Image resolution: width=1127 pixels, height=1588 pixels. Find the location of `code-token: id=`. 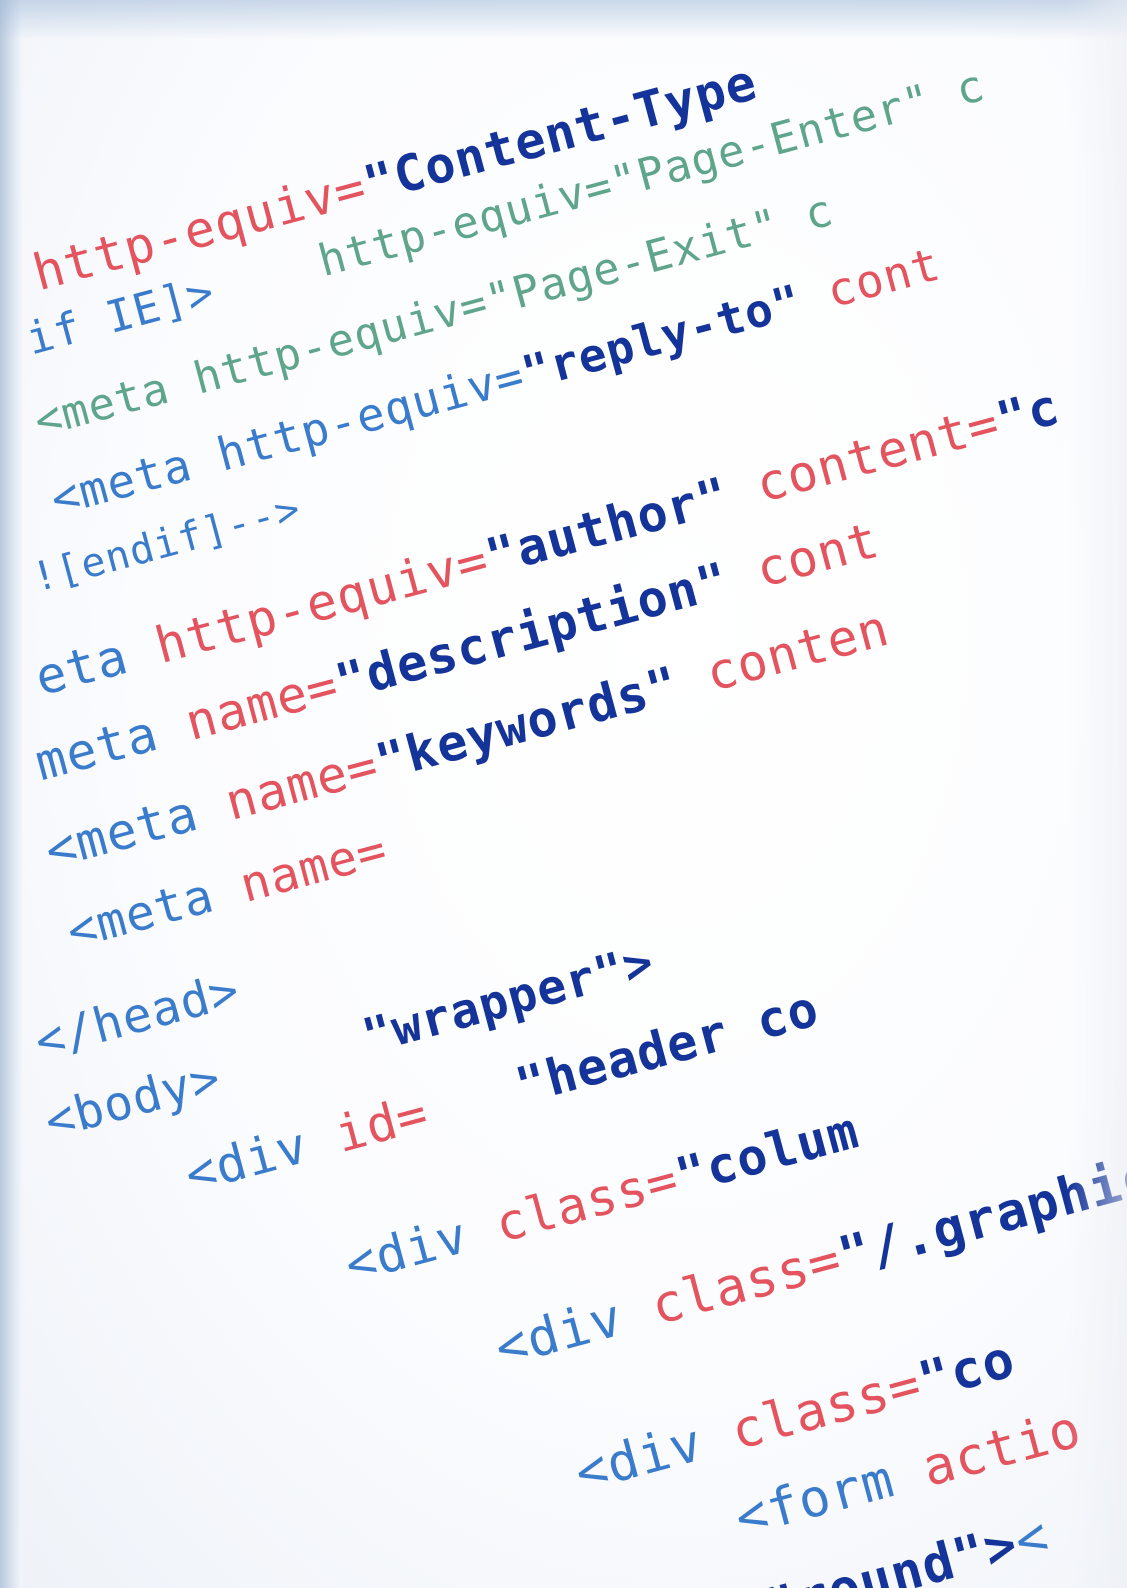

code-token: id= is located at coordinates (382, 1123).